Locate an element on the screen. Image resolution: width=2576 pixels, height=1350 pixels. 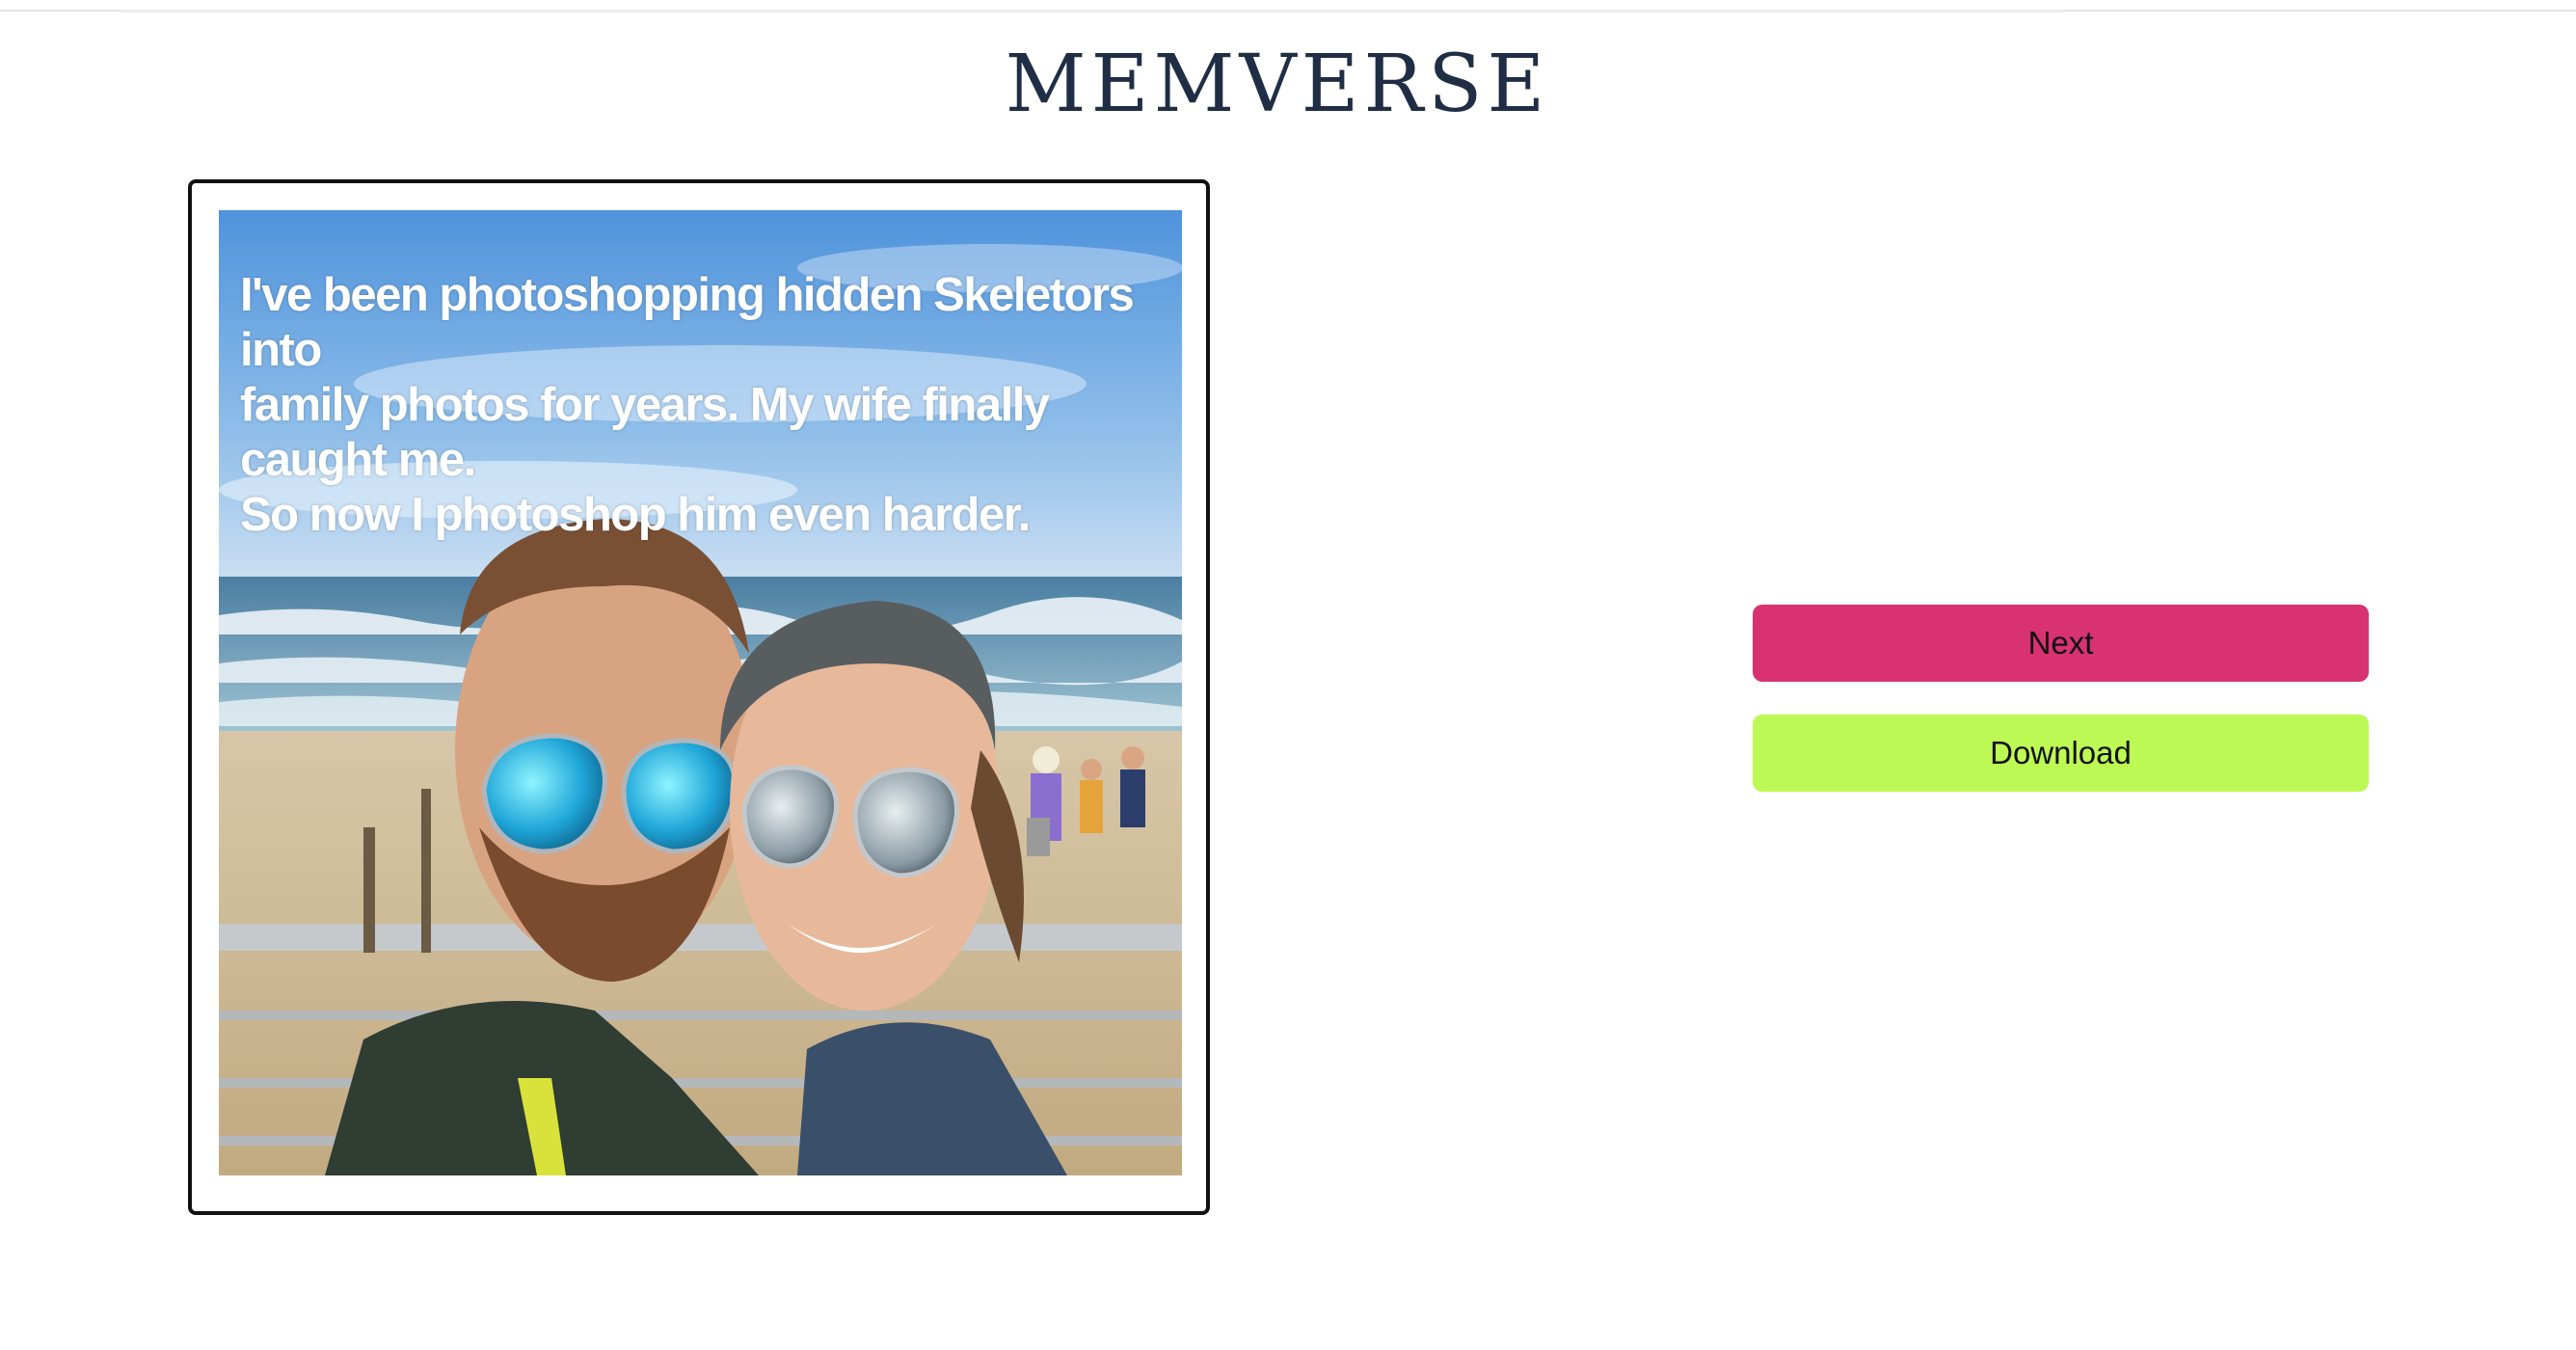
top-divider is located at coordinates (1288, 11).